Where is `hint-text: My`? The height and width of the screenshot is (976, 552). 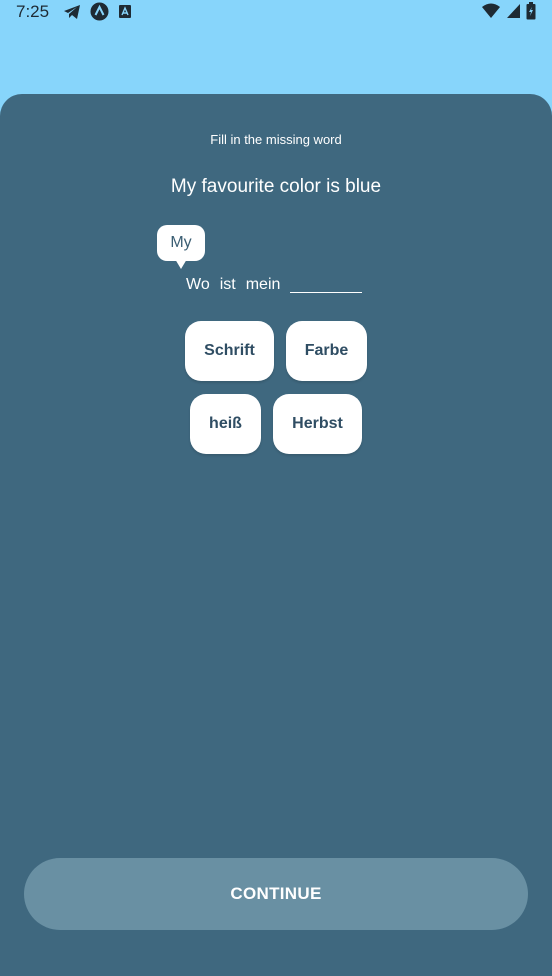 hint-text: My is located at coordinates (181, 242).